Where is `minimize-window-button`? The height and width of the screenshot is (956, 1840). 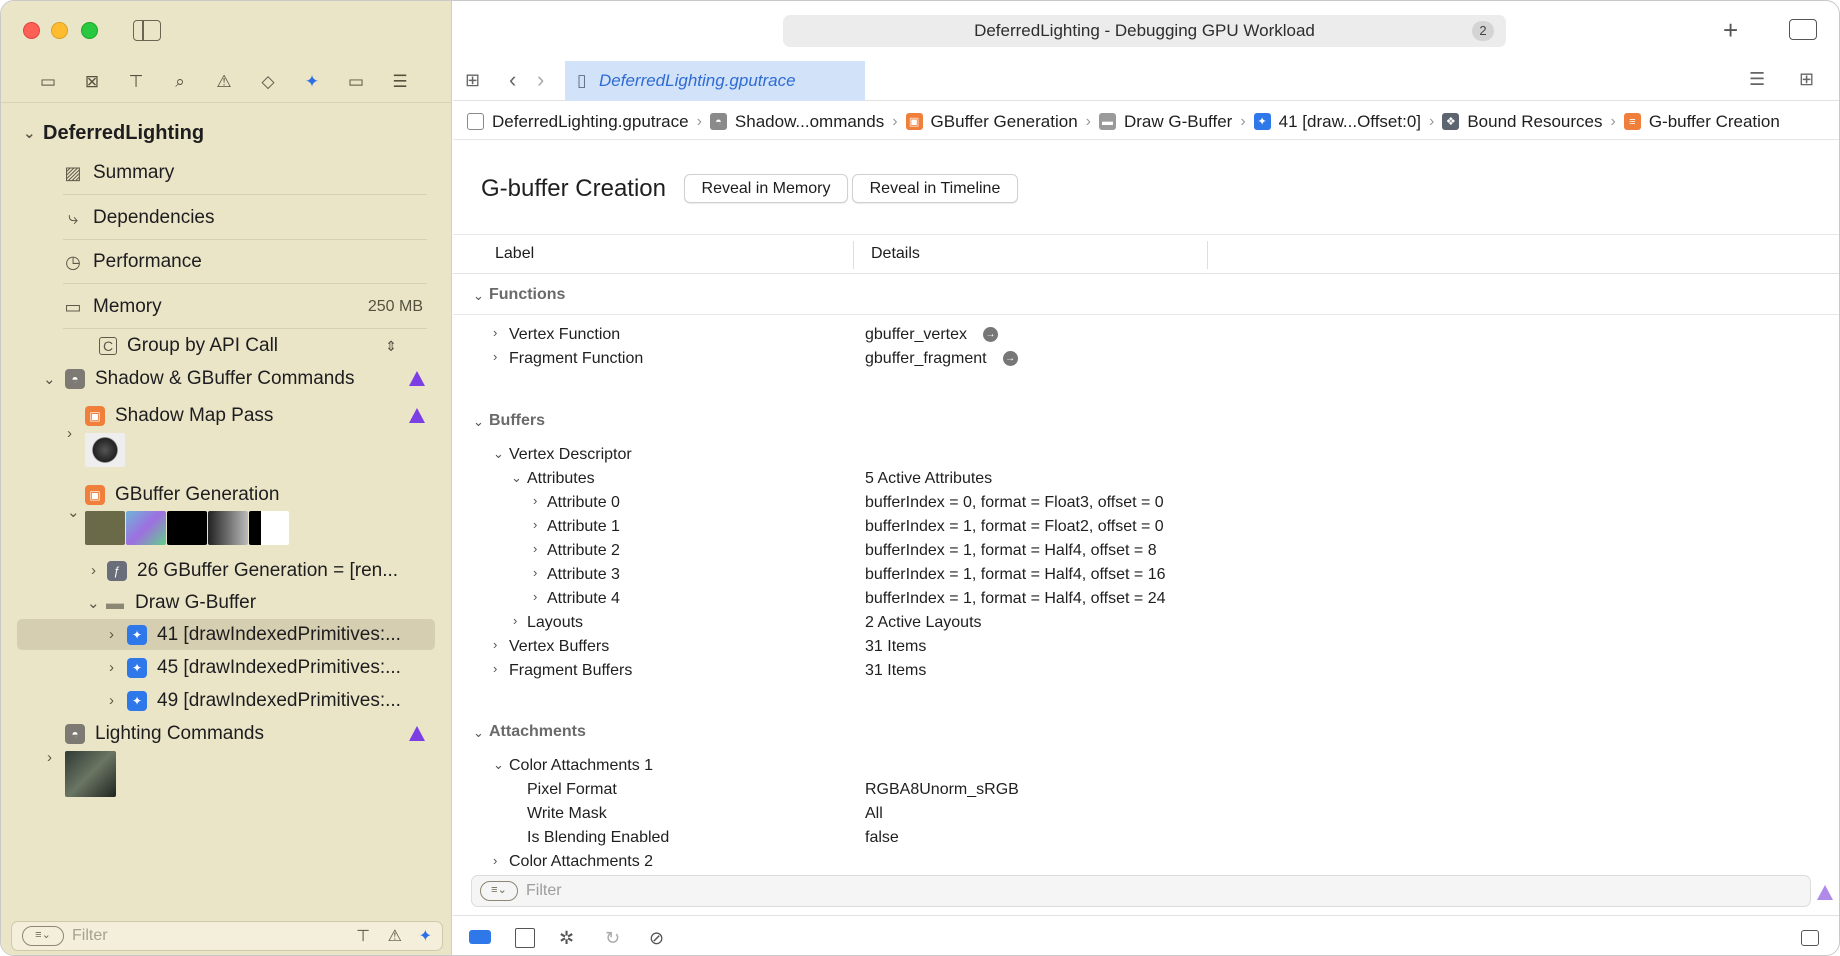 minimize-window-button is located at coordinates (59, 30).